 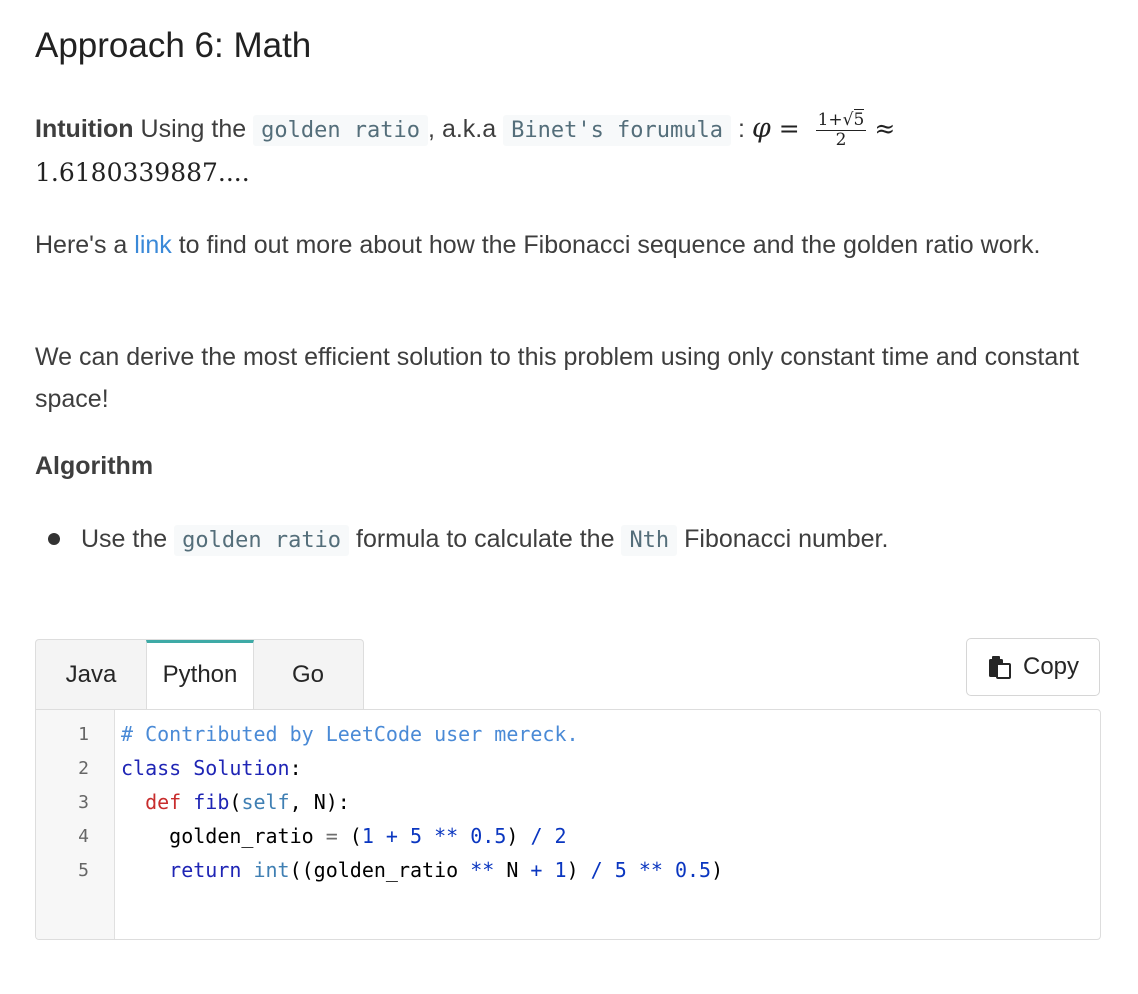 What do you see at coordinates (374, 870) in the screenshot?
I see `code-expr: ((golden_ratio` at bounding box center [374, 870].